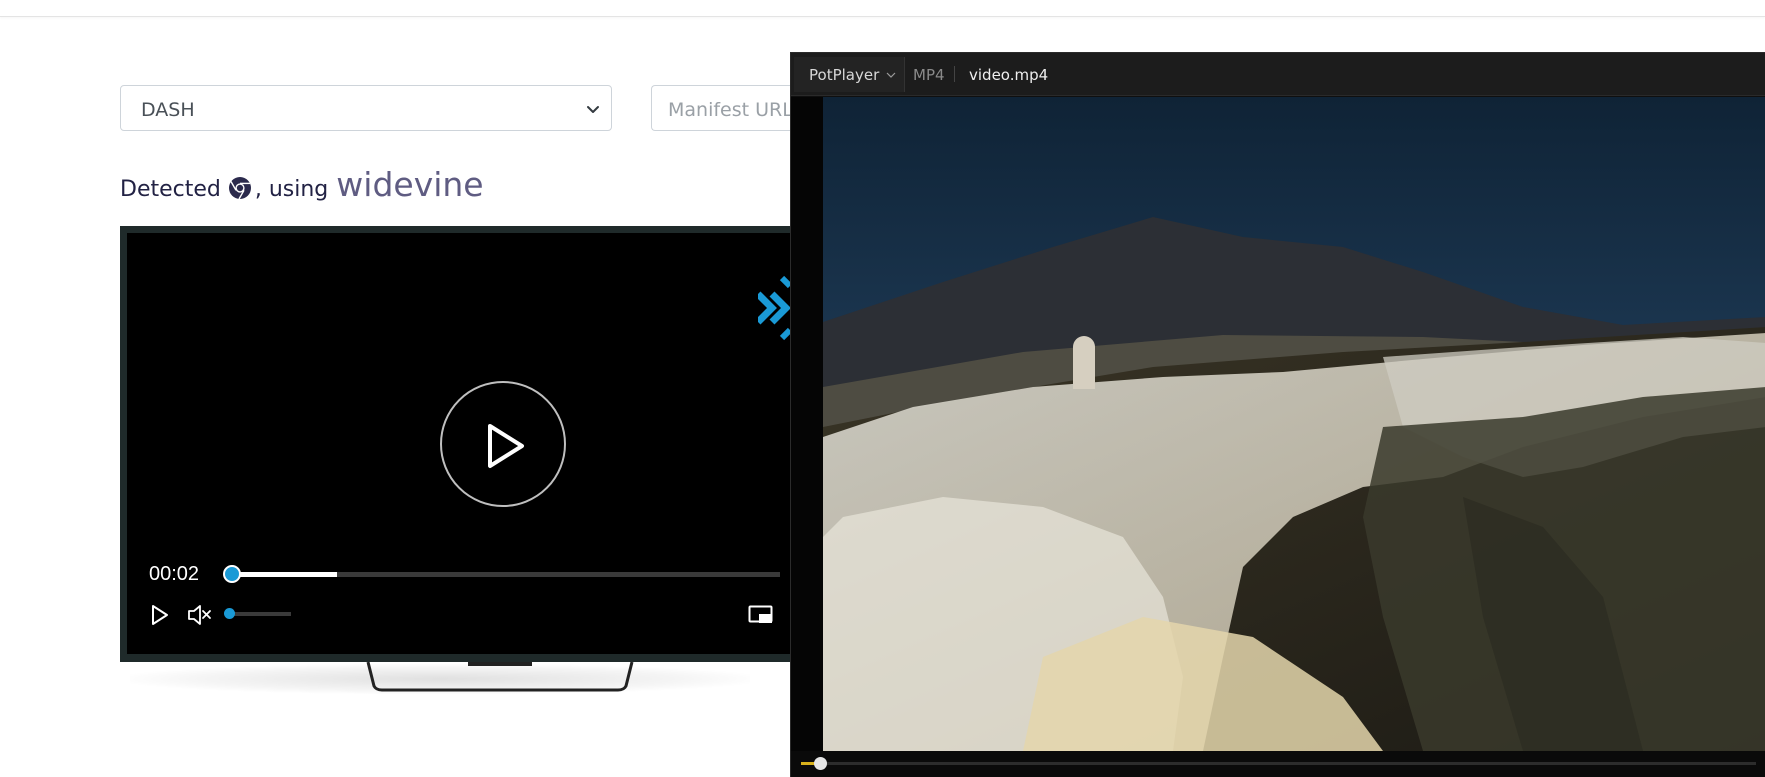 This screenshot has width=1765, height=777. What do you see at coordinates (168, 110) in the screenshot?
I see `protocol-select-value: DASH` at bounding box center [168, 110].